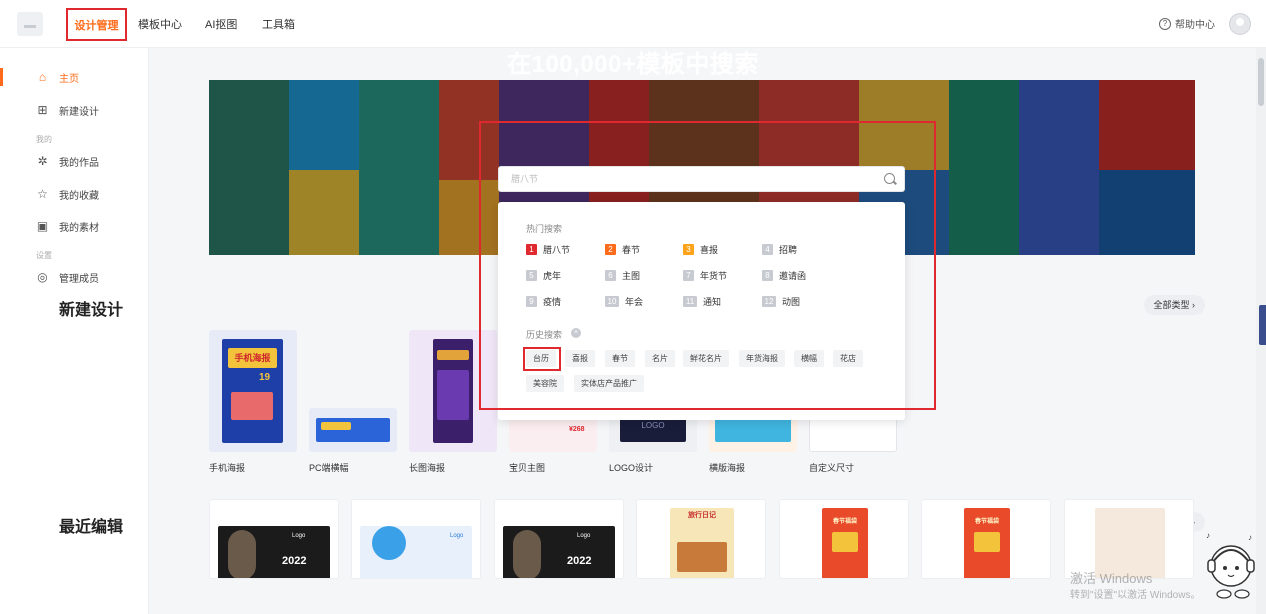  I want to click on section-title-new-design: 新建设计, so click(91, 310).